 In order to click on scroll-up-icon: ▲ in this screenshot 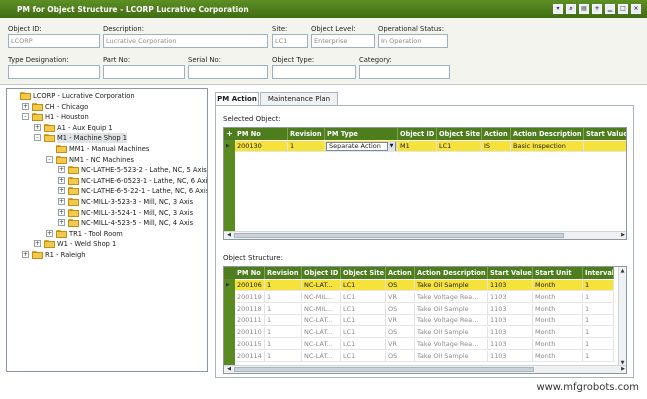, I will do `click(622, 271)`.